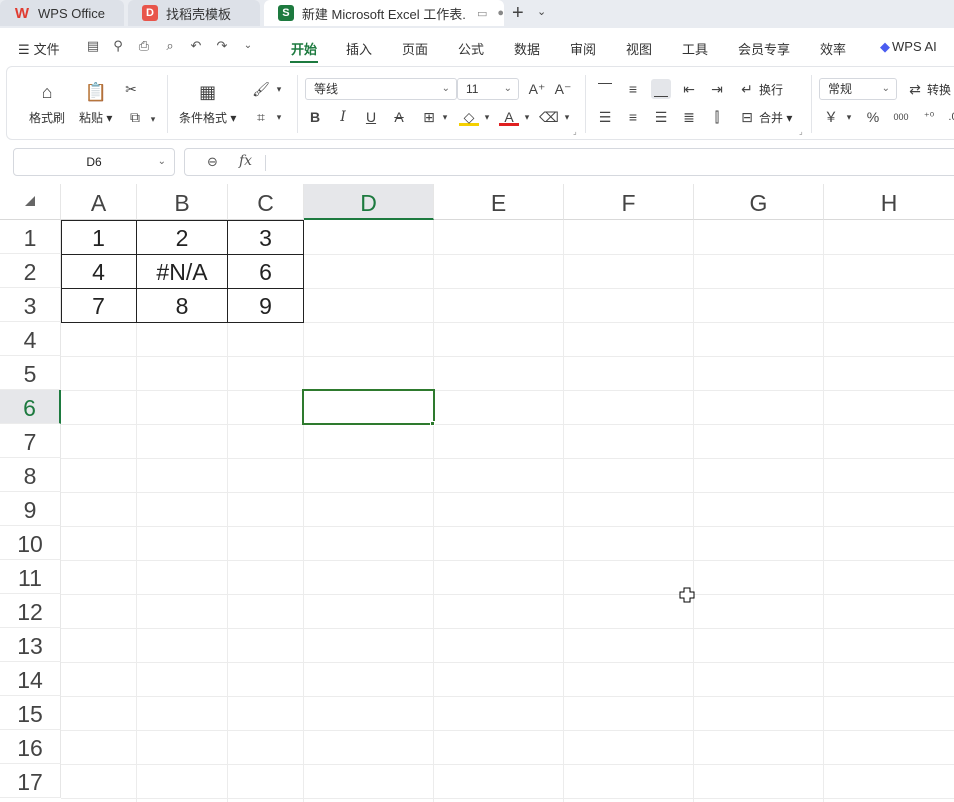 Image resolution: width=954 pixels, height=802 pixels. What do you see at coordinates (771, 89) in the screenshot?
I see `wrap-text-button: 换行` at bounding box center [771, 89].